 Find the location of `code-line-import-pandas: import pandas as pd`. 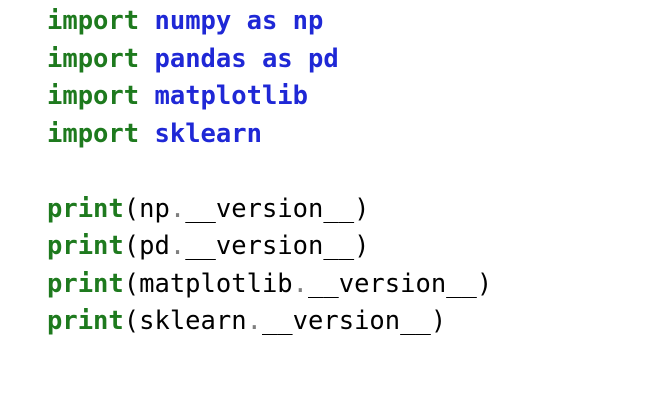

code-line-import-pandas: import pandas as pd is located at coordinates (269, 60).